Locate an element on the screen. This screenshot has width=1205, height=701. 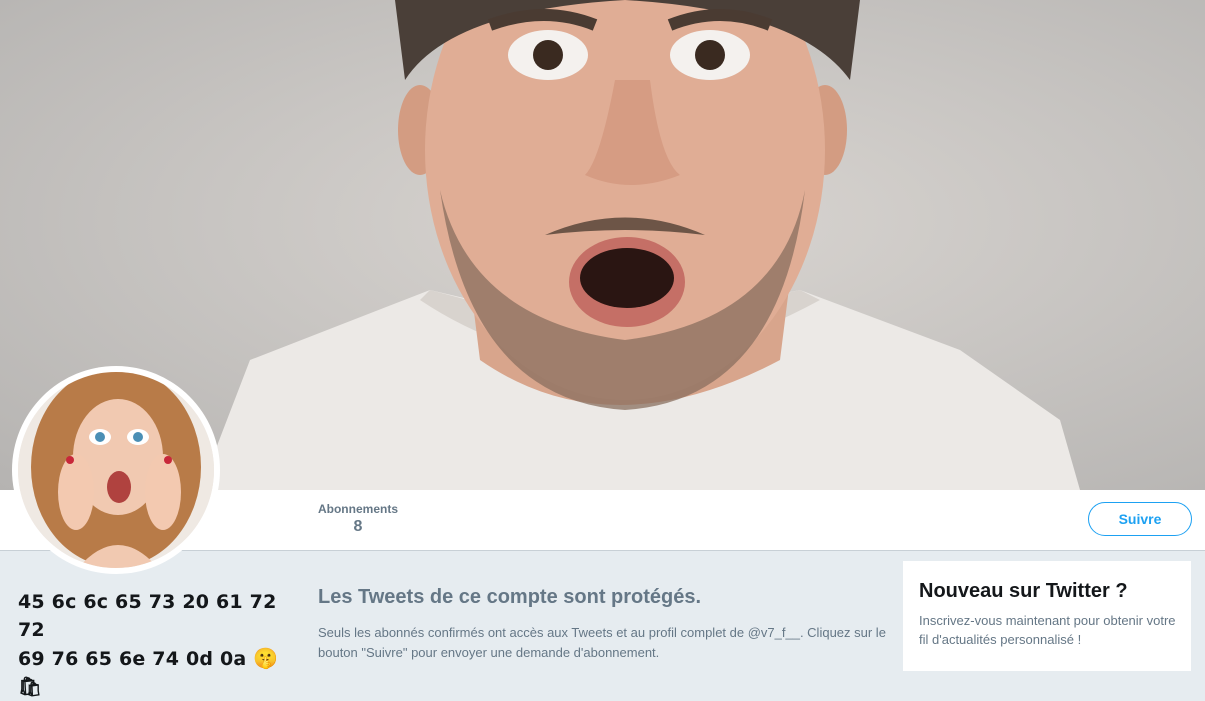
following-label: Abonnements is located at coordinates (357, 509).